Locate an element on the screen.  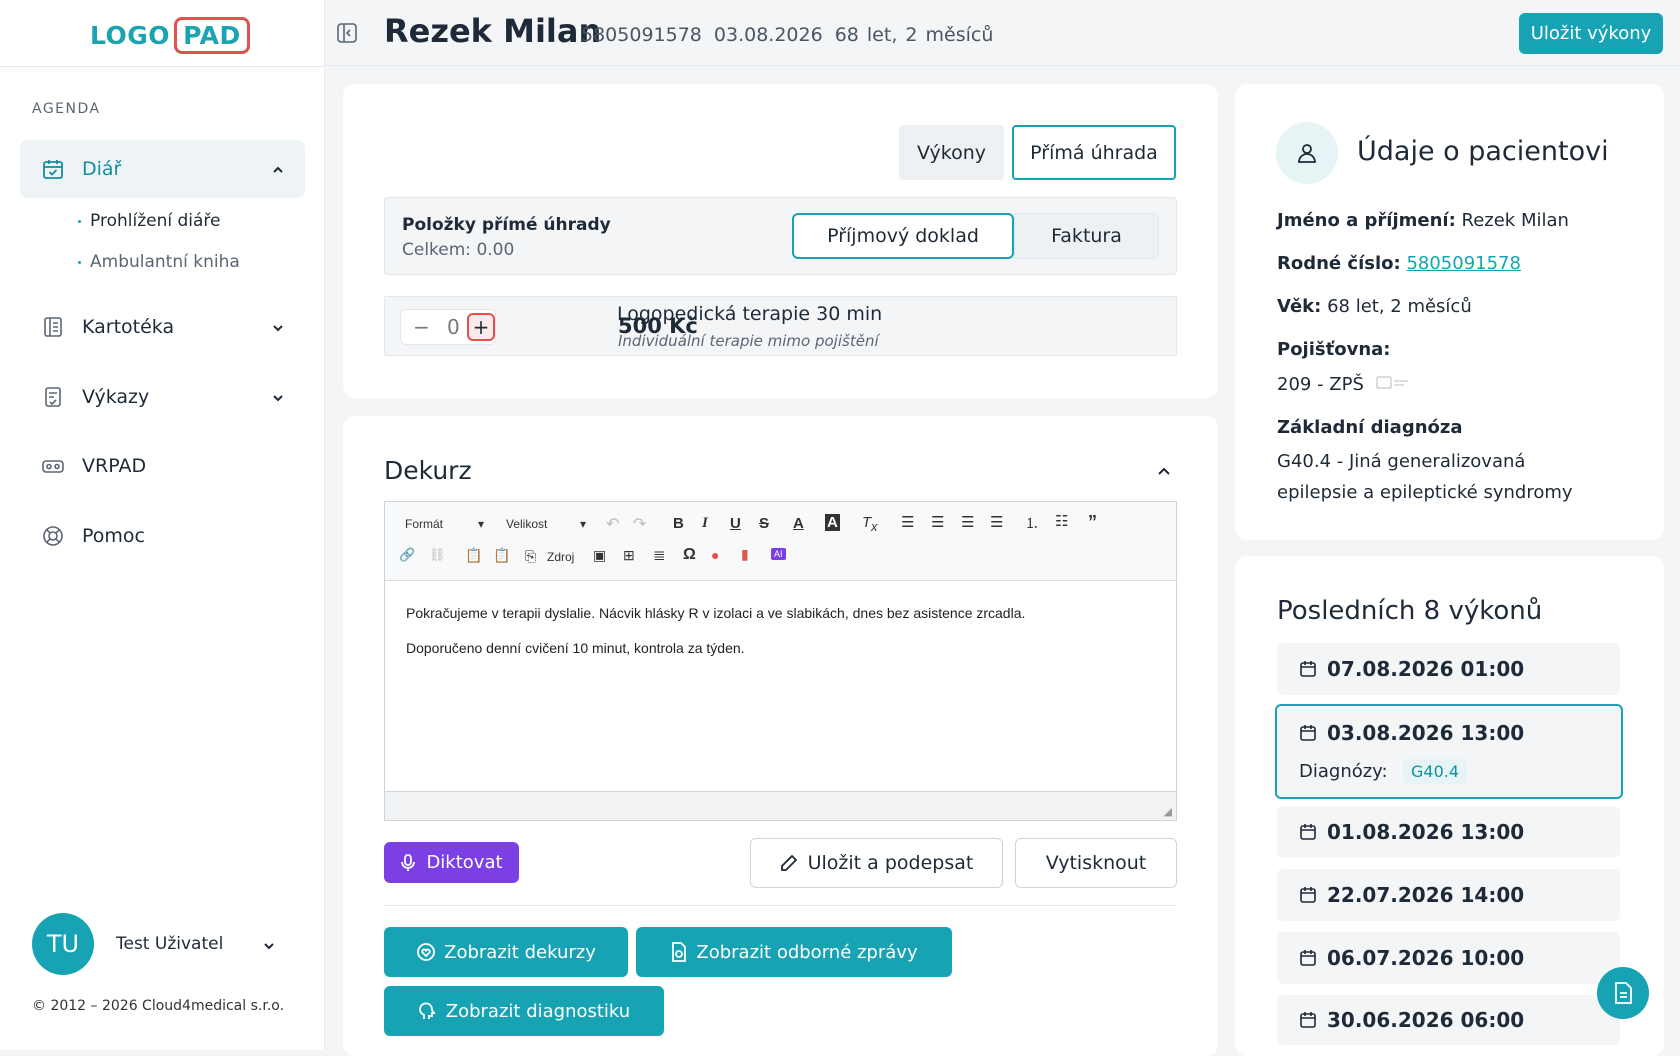
divider is located at coordinates (162, 66).